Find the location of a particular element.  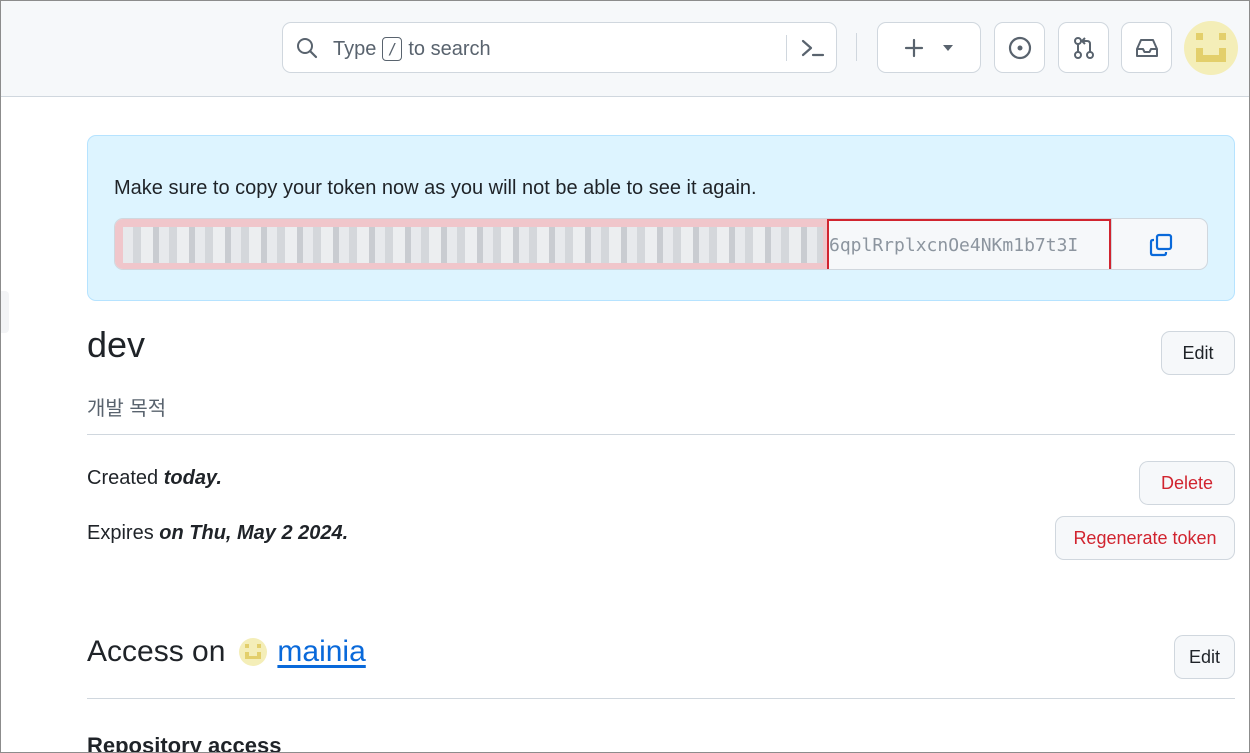

copy-icon is located at coordinates (1160, 245).